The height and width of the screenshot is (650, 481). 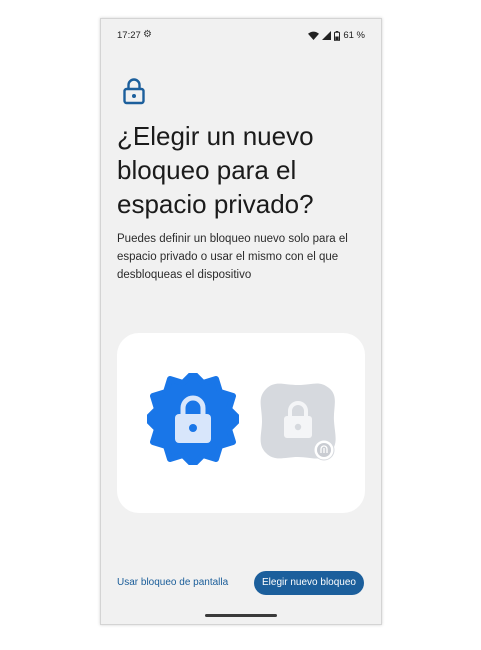 I want to click on use-screen-lock-button: Usar bloqueo de pantalla, so click(x=172, y=583).